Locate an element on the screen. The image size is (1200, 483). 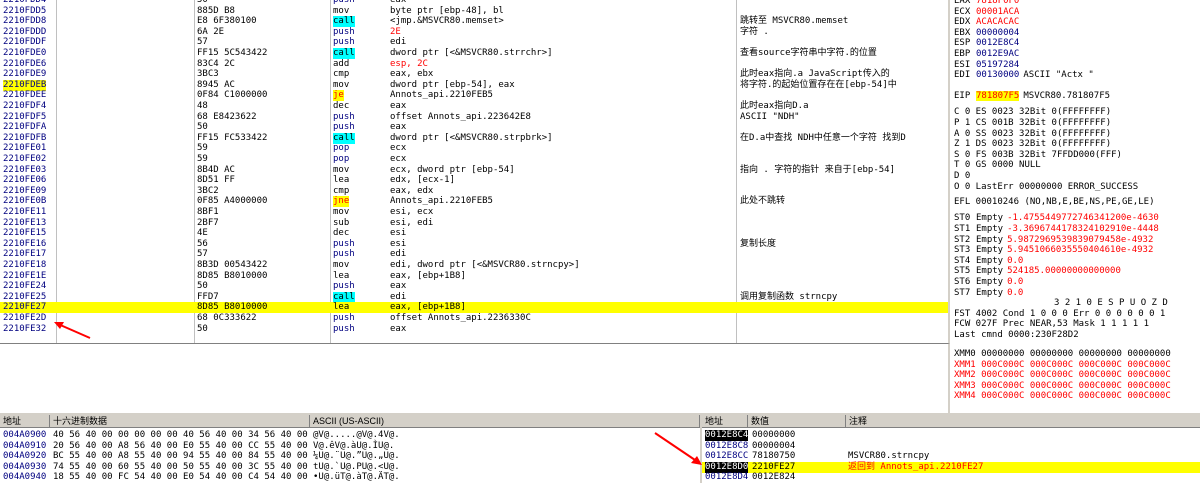
disasm-row: 2210FE1E 8D85 B8010000 lea eax, [ebp+1B8] is located at coordinates (474, 276).